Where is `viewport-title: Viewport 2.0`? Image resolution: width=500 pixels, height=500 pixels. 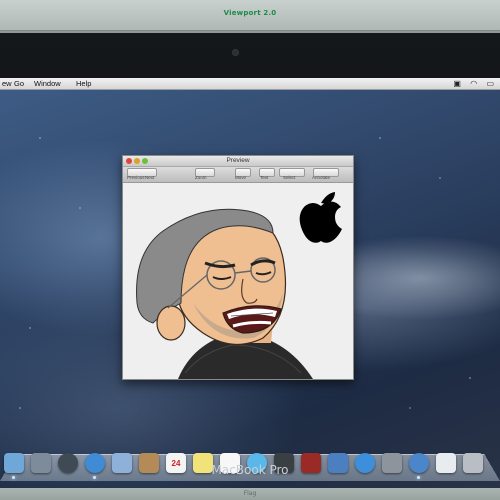 viewport-title: Viewport 2.0 is located at coordinates (250, 13).